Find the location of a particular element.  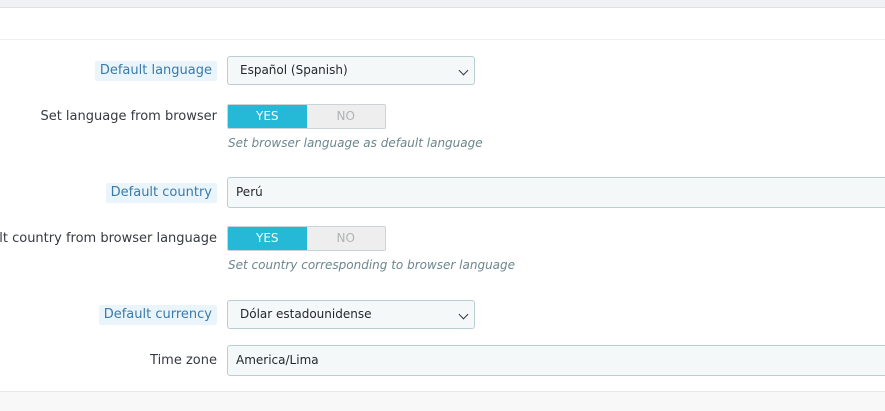

language-from-browser-label: Set language from browser is located at coordinates (128, 116).